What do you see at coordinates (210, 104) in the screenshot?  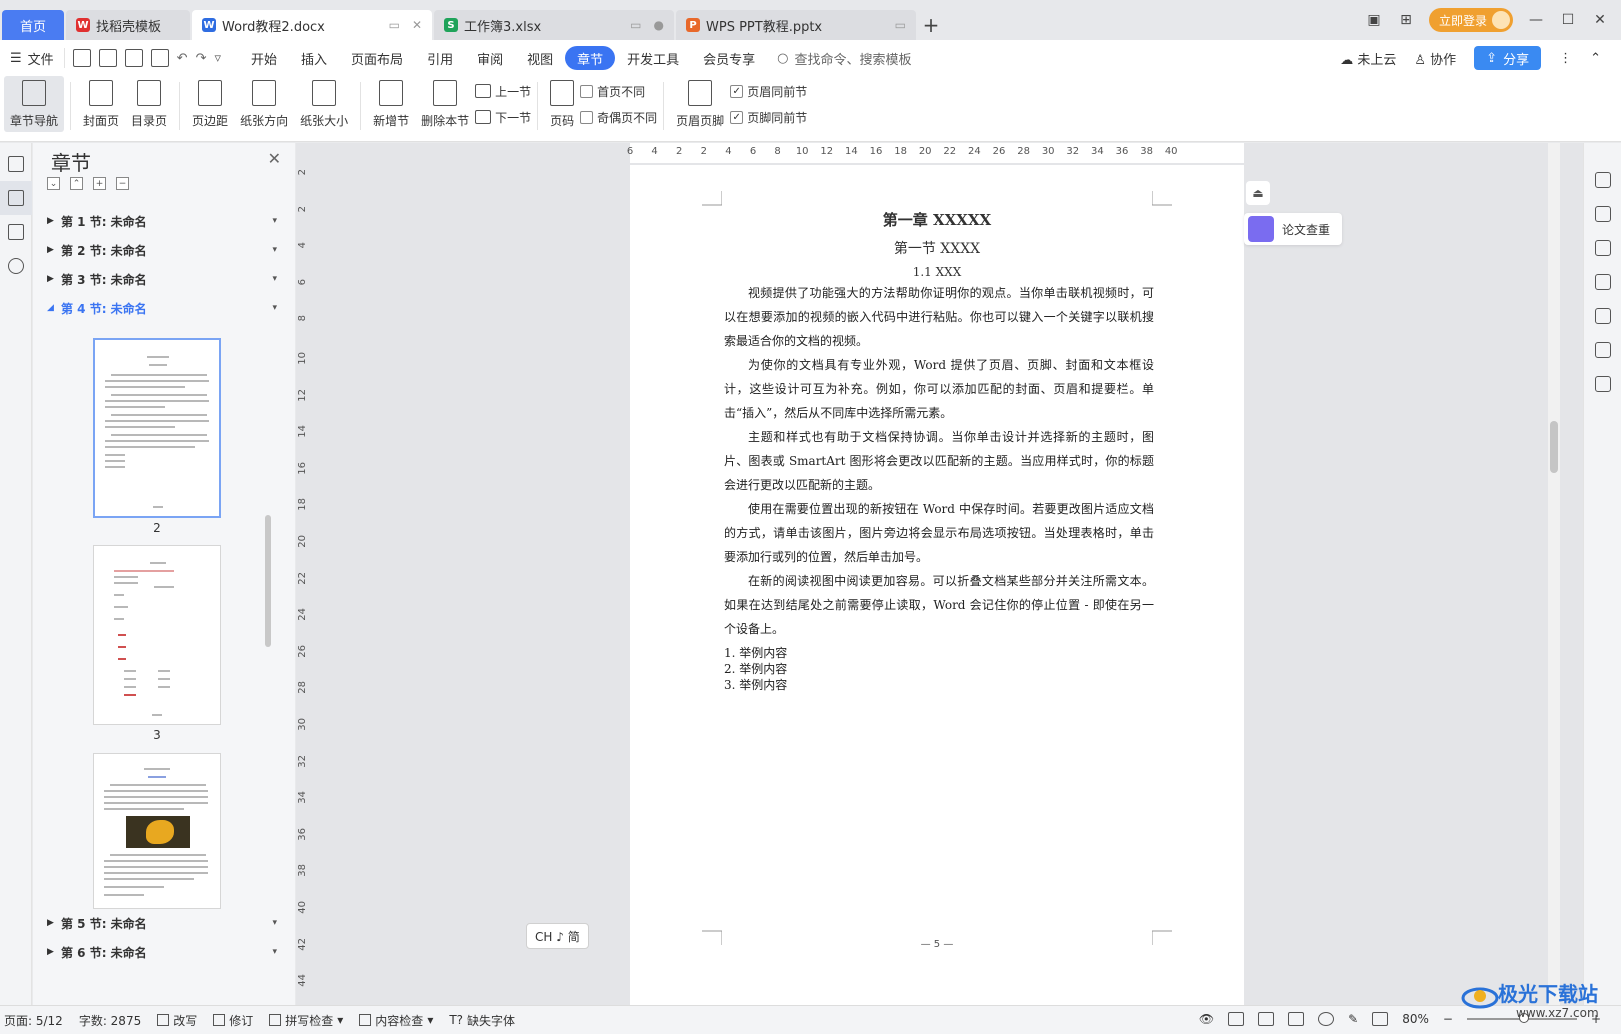 I see `margin-button: 页边距` at bounding box center [210, 104].